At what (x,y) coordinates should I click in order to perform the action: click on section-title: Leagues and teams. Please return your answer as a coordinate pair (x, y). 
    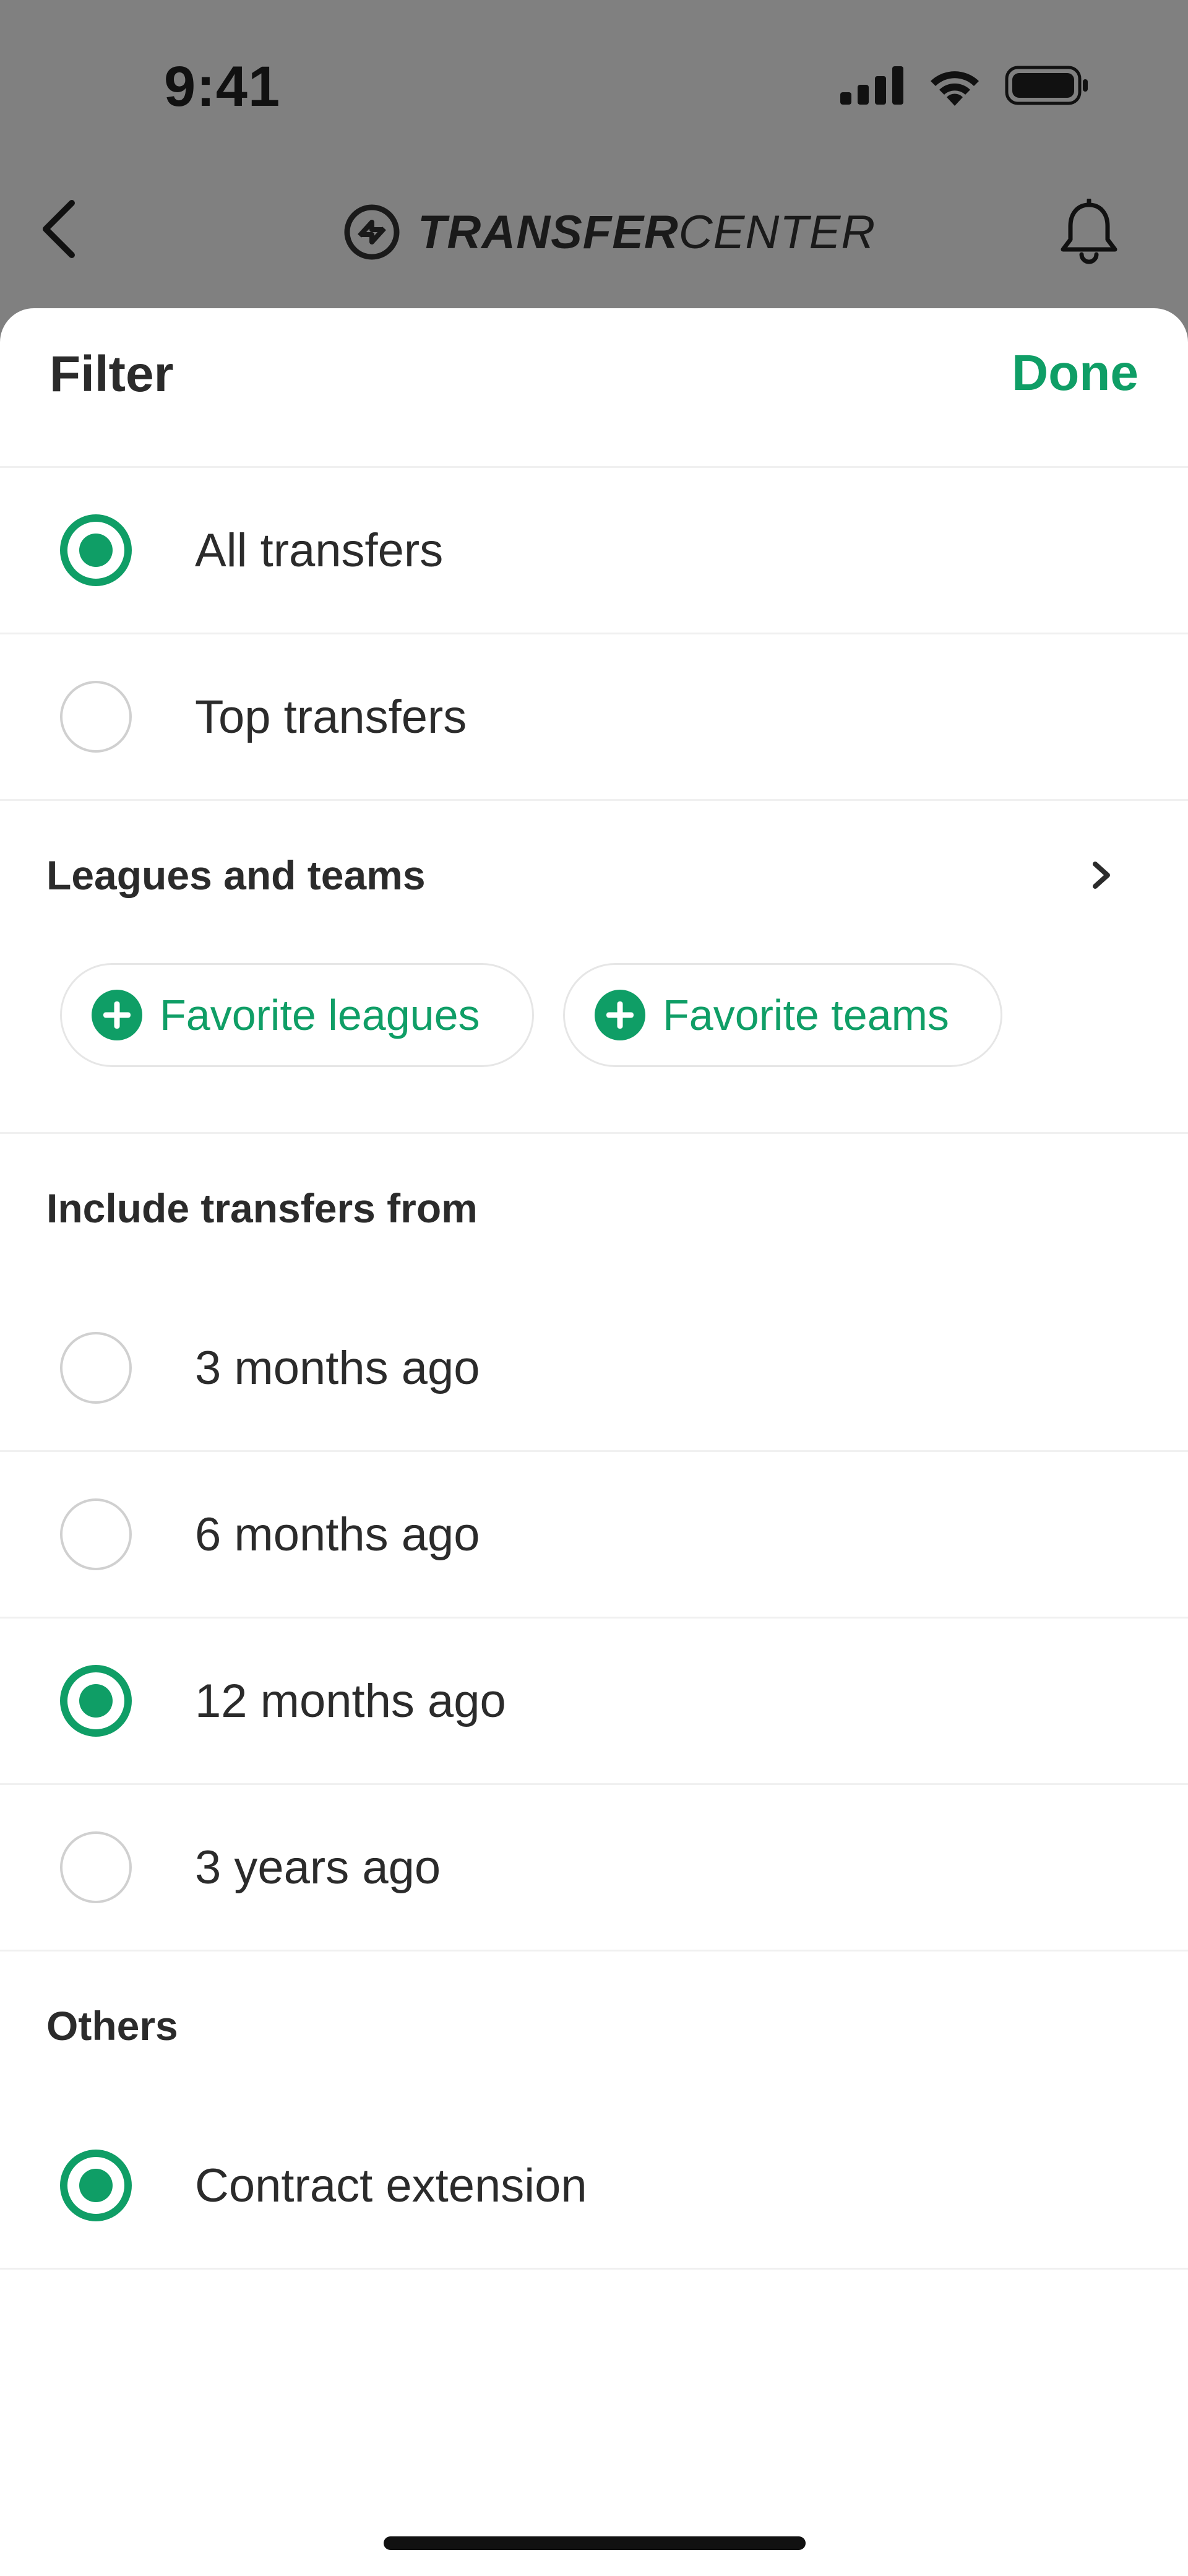
    Looking at the image, I should click on (236, 875).